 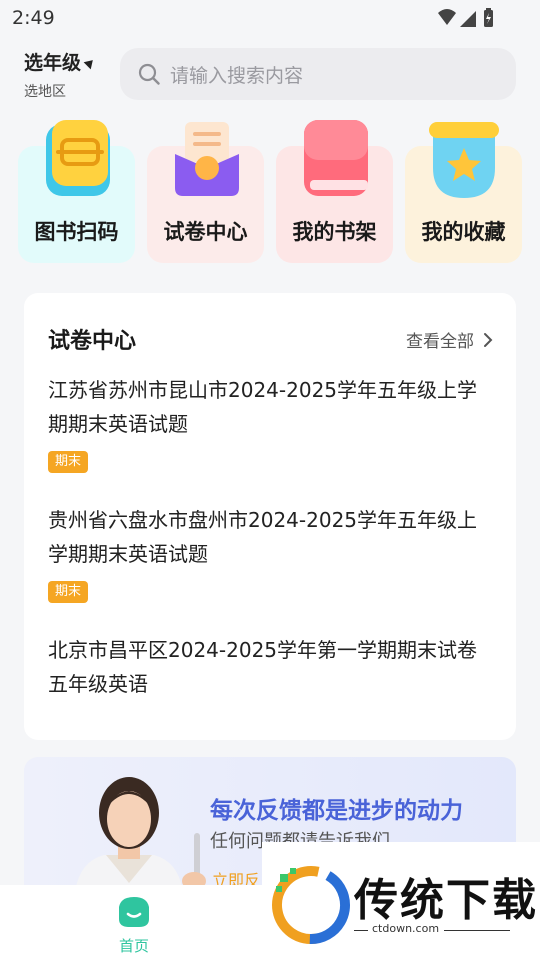 What do you see at coordinates (311, 905) in the screenshot?
I see `watermark-logo-icon` at bounding box center [311, 905].